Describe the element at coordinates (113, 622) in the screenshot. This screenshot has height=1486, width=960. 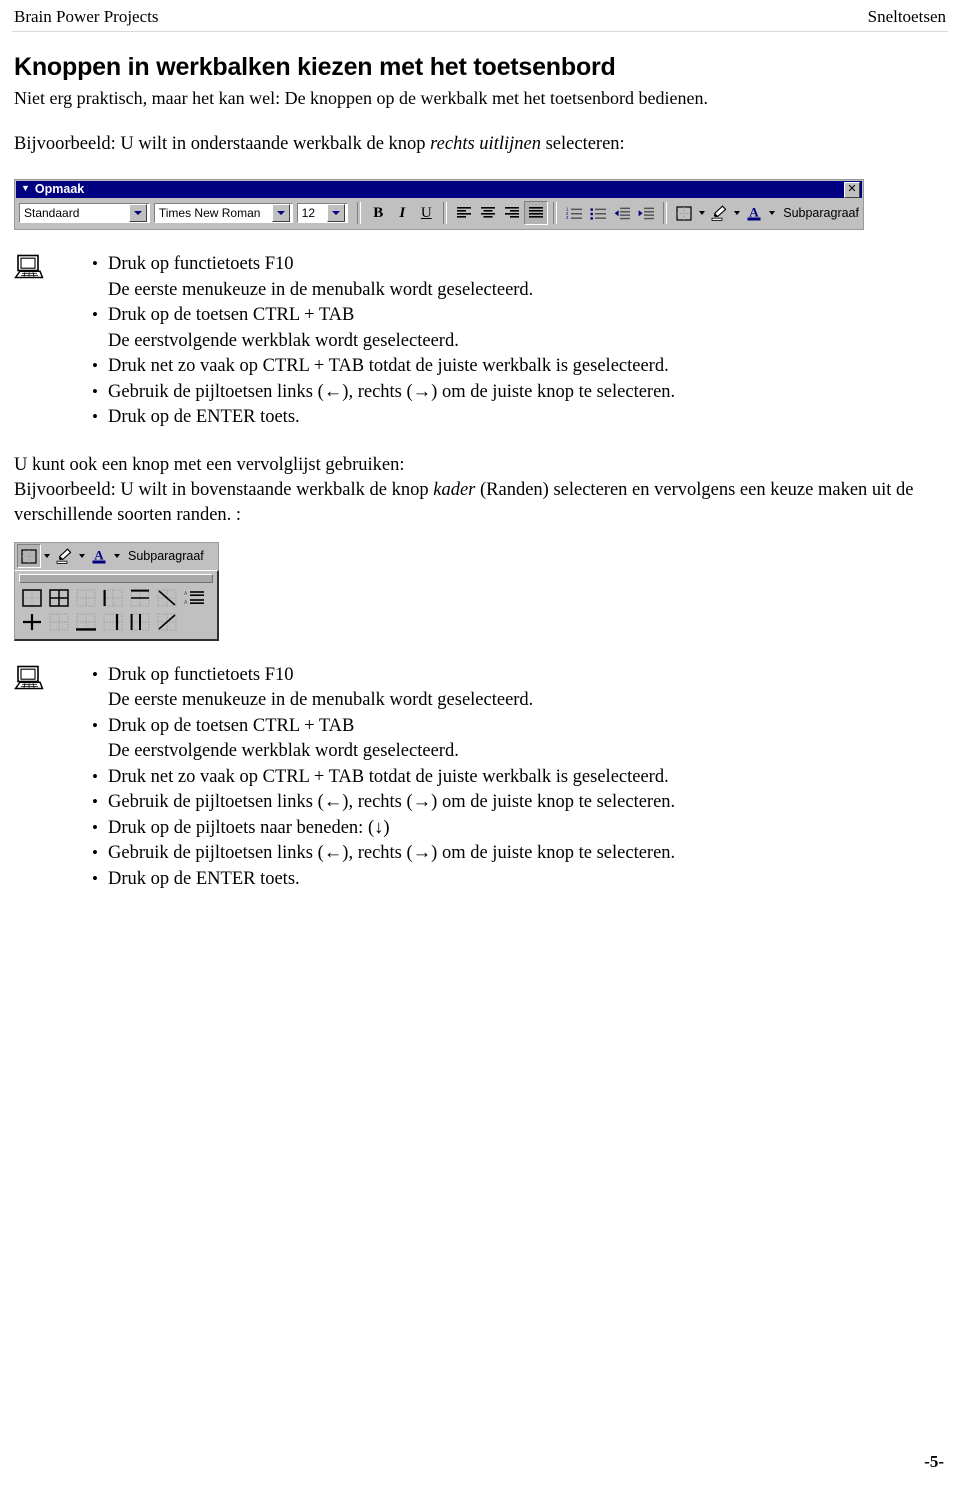
I see `border-inside-vertical-option` at that location.